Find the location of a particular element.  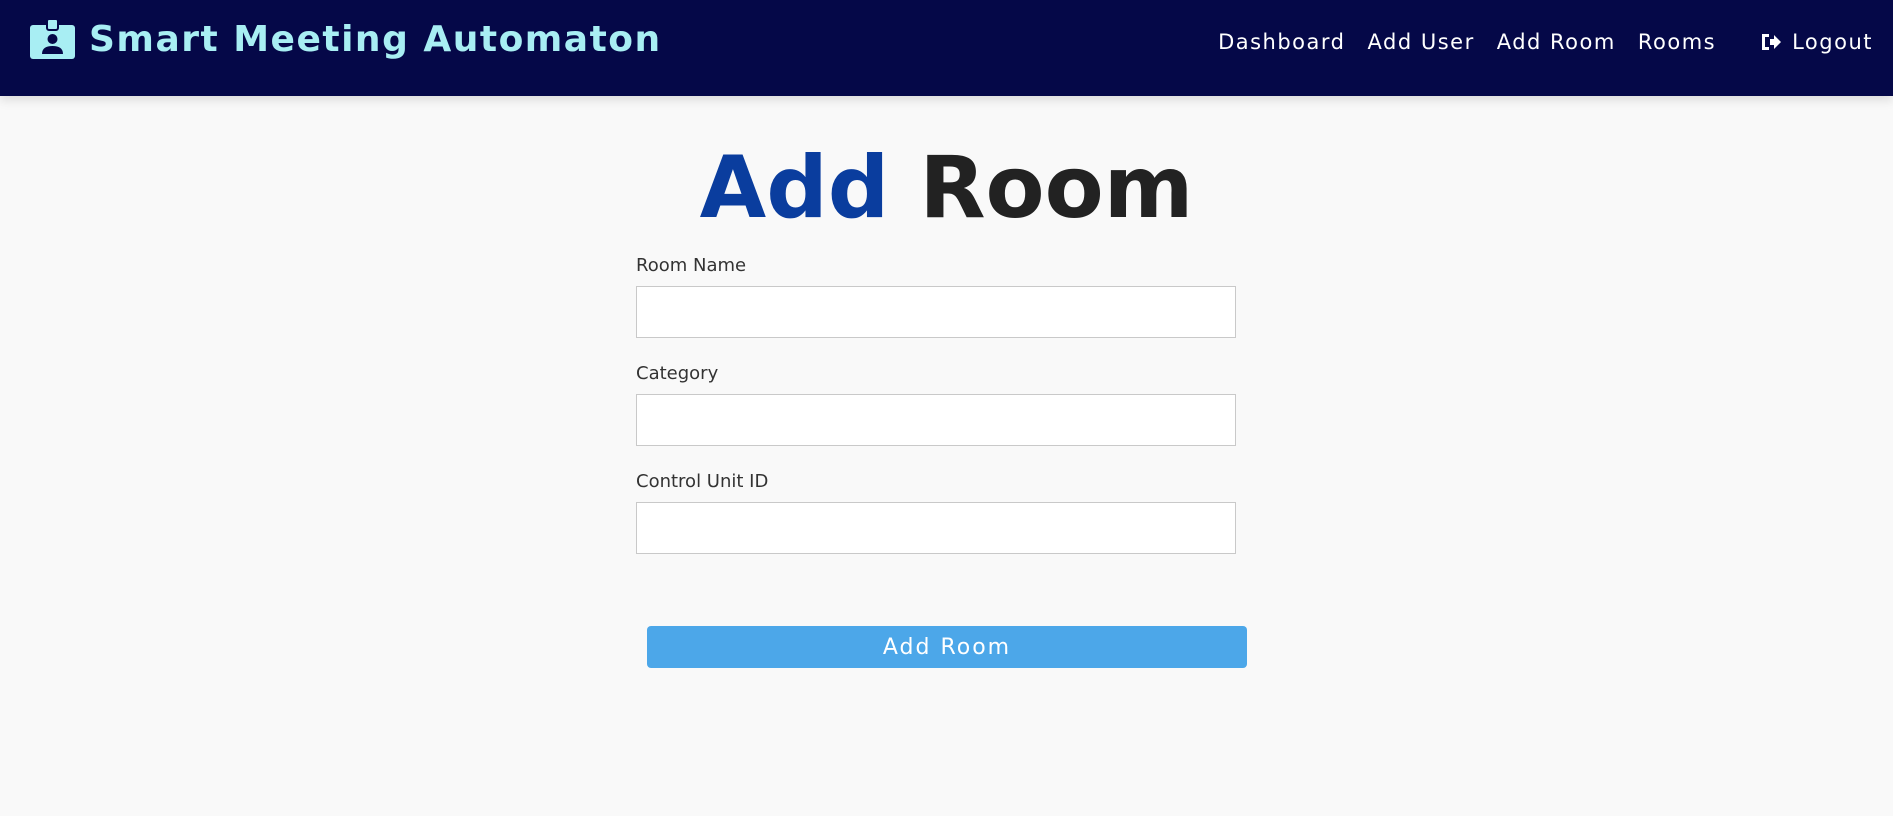

nav-rooms: Rooms is located at coordinates (1677, 42).